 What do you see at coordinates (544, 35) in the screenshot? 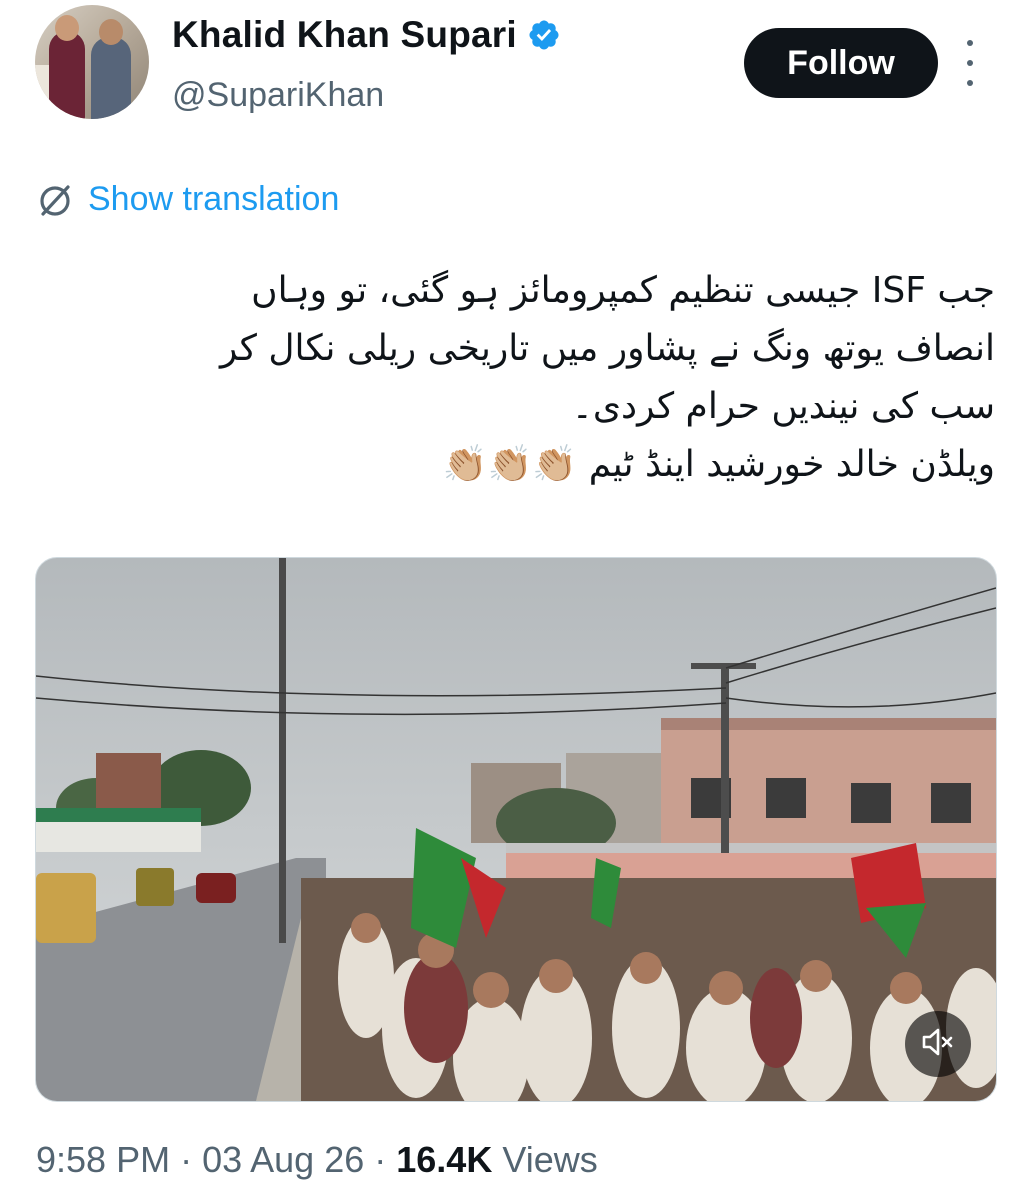
I see `verified-badge-icon` at bounding box center [544, 35].